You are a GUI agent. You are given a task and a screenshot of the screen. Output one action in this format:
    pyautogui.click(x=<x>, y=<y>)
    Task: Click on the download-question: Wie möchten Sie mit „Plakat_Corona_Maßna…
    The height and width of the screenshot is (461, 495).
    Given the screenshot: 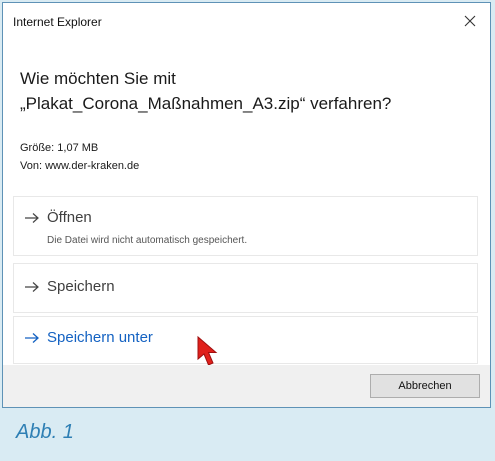 What is the action you would take?
    pyautogui.click(x=250, y=91)
    